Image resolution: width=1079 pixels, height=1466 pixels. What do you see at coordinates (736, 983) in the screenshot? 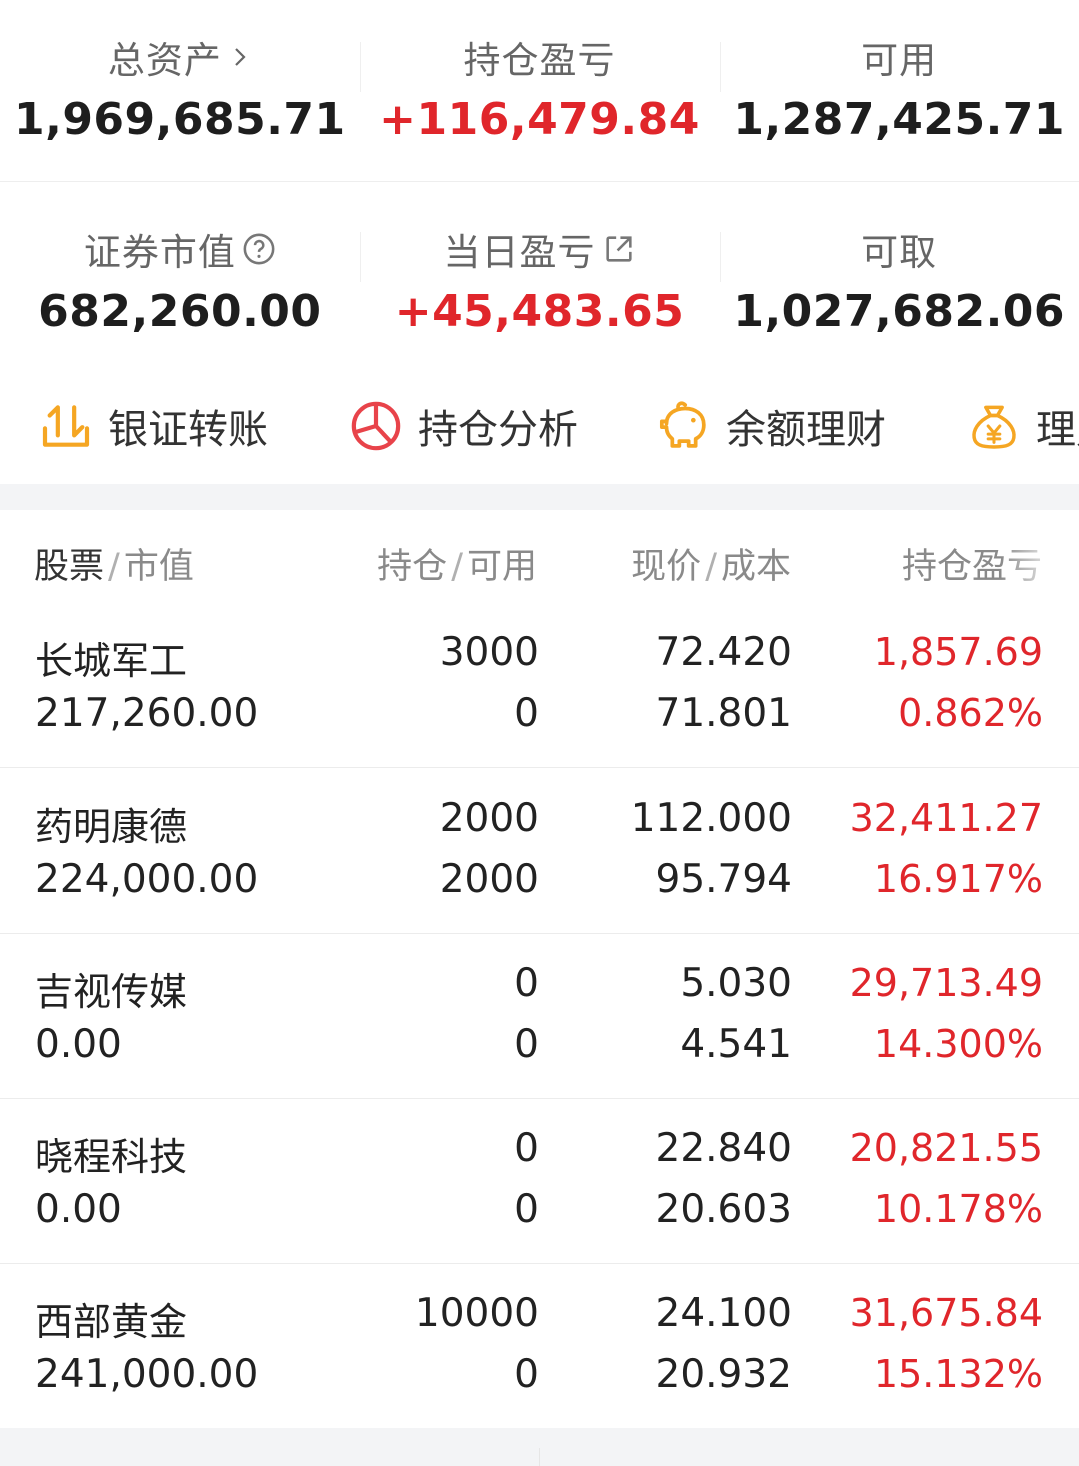
I see `stock-price: 5.030` at bounding box center [736, 983].